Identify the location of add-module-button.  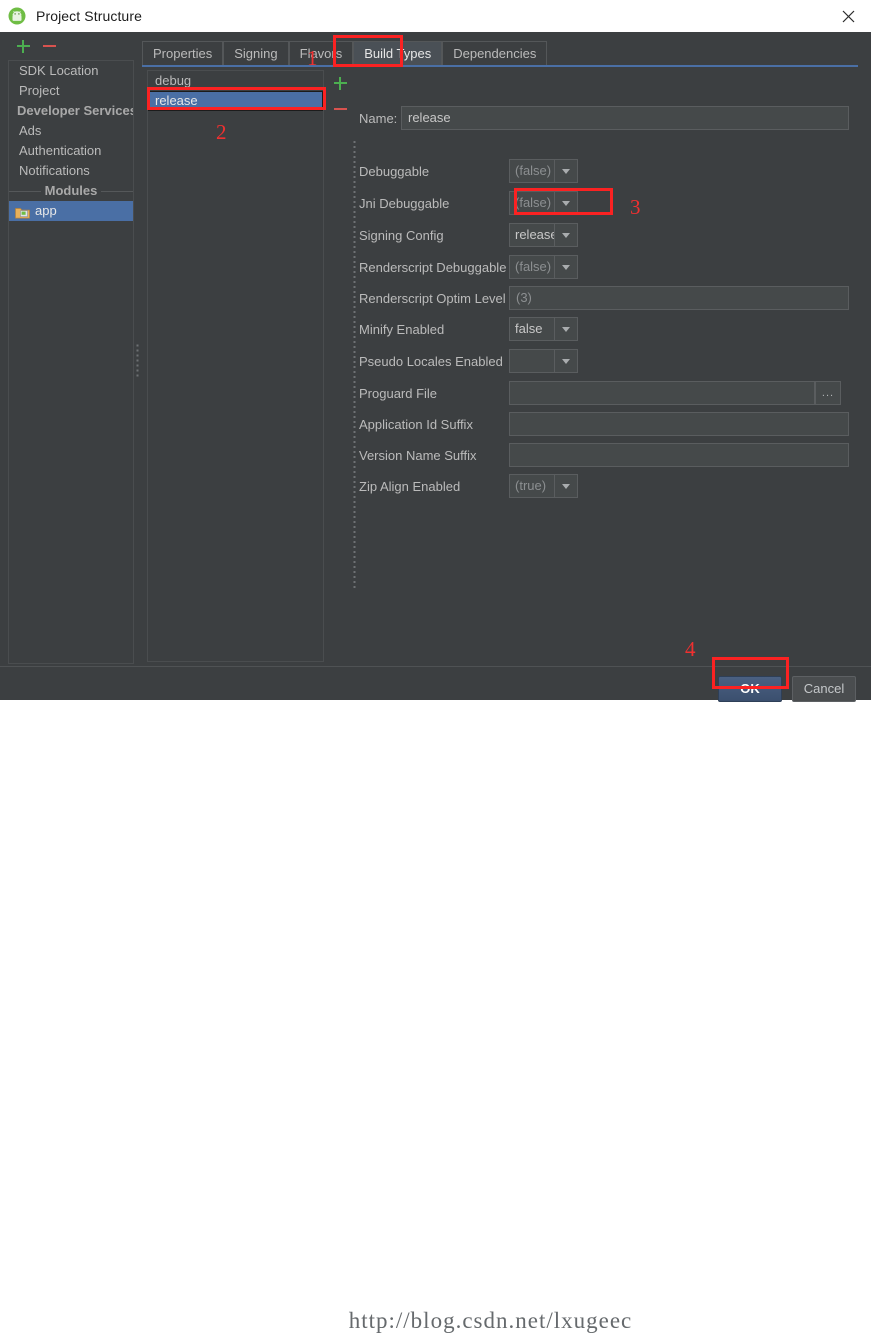
(23, 46).